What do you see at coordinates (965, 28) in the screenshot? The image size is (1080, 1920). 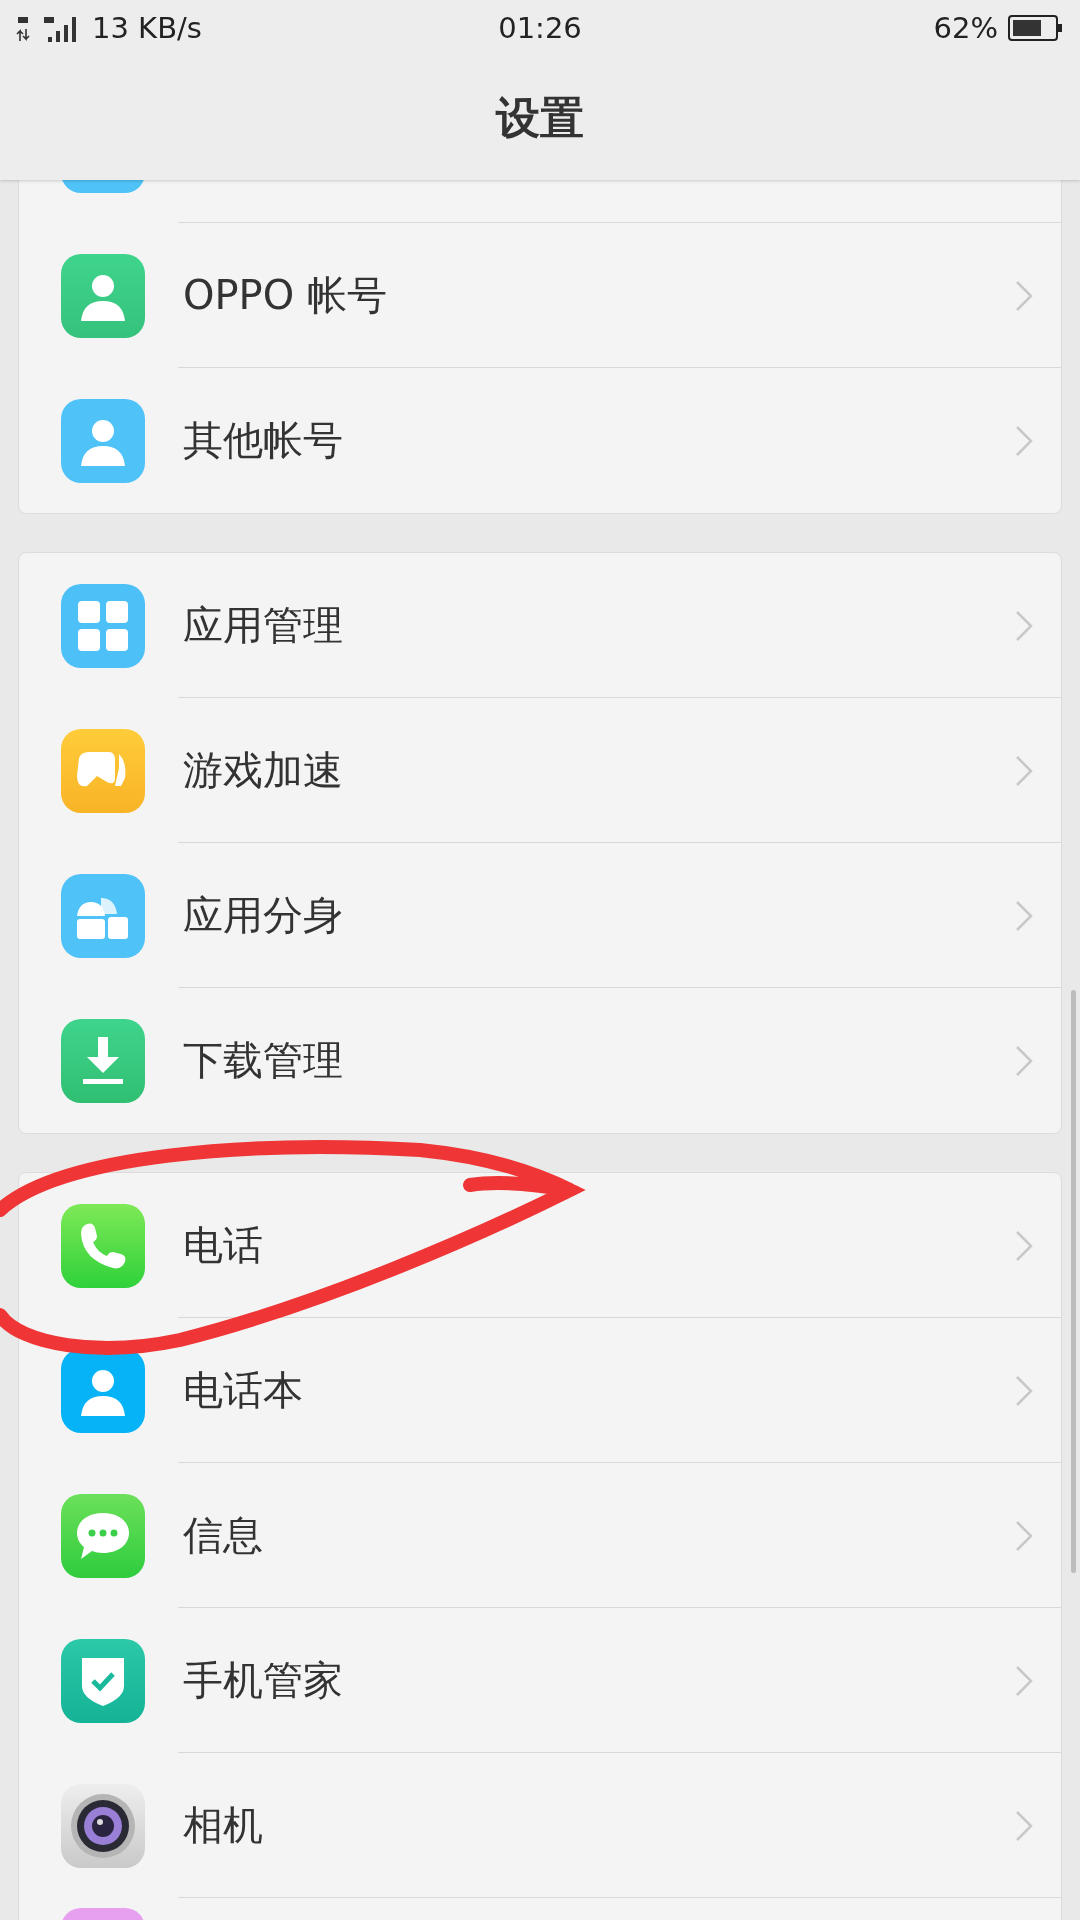 I see `battery-percent: 62%` at bounding box center [965, 28].